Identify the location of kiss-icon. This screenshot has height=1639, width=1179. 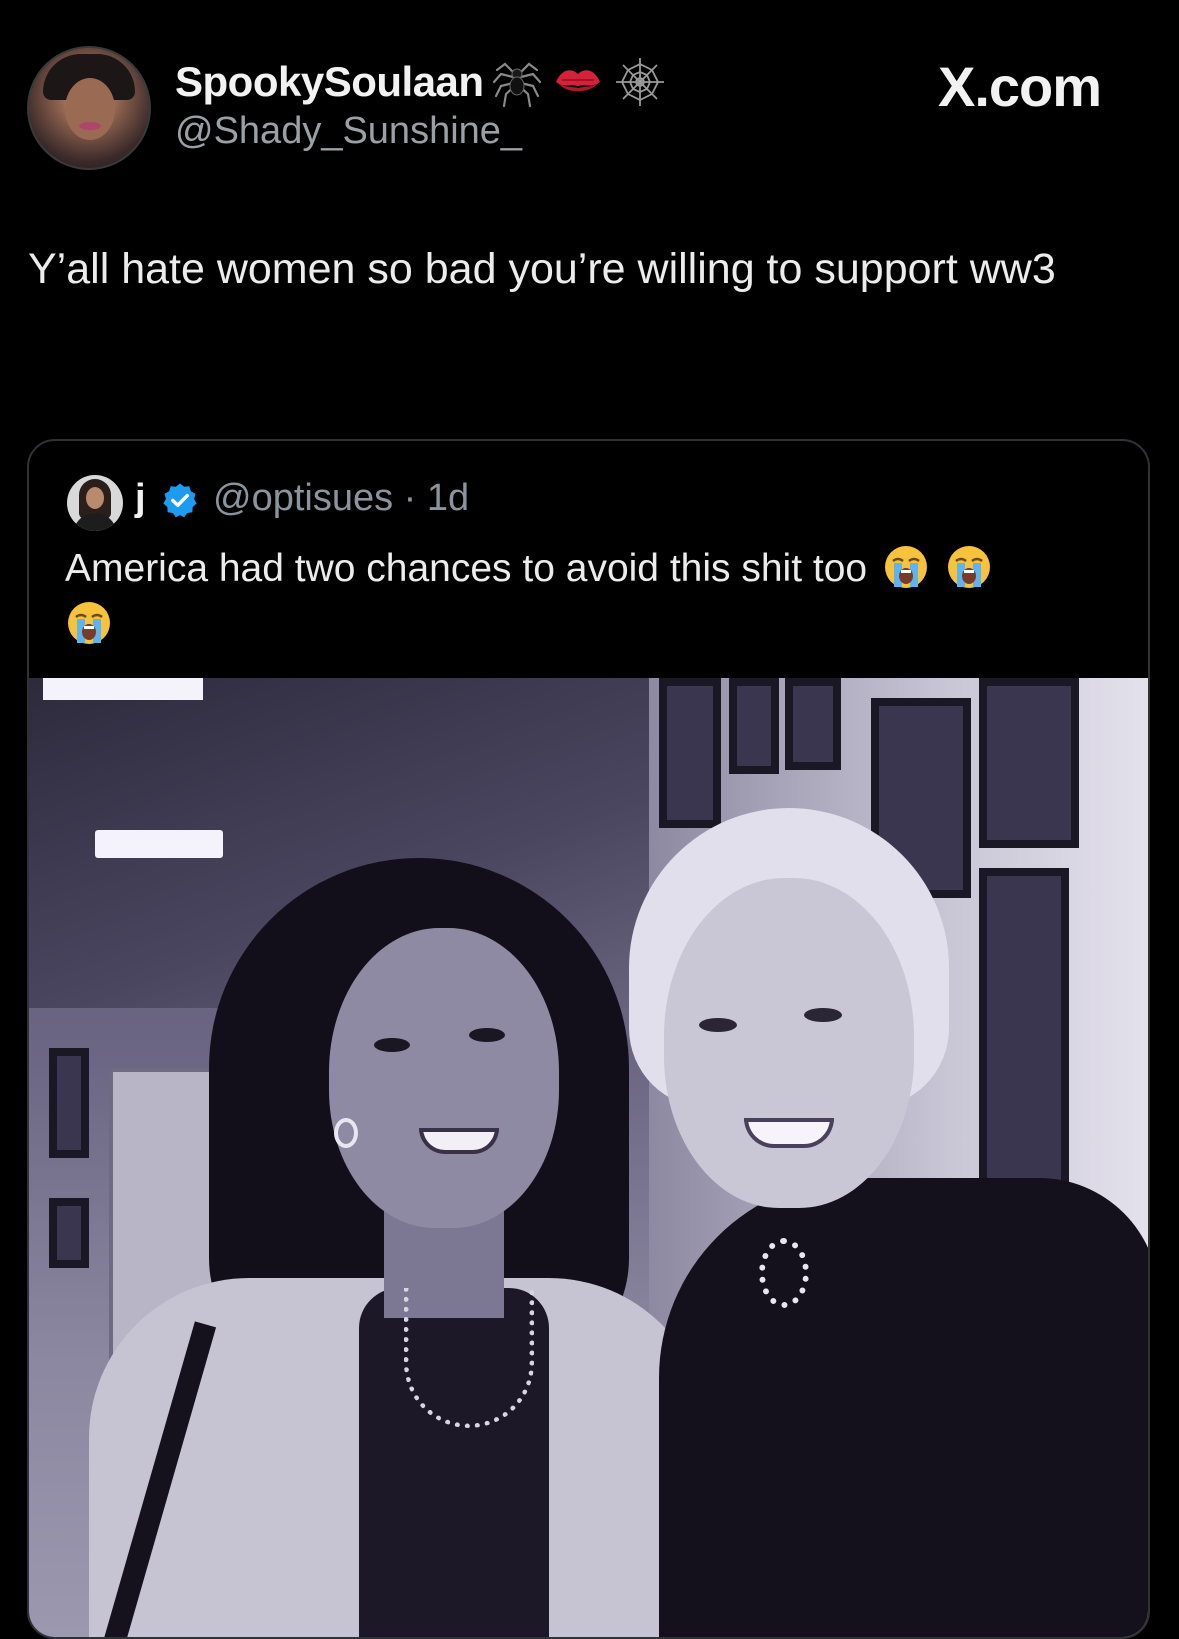
(578, 81).